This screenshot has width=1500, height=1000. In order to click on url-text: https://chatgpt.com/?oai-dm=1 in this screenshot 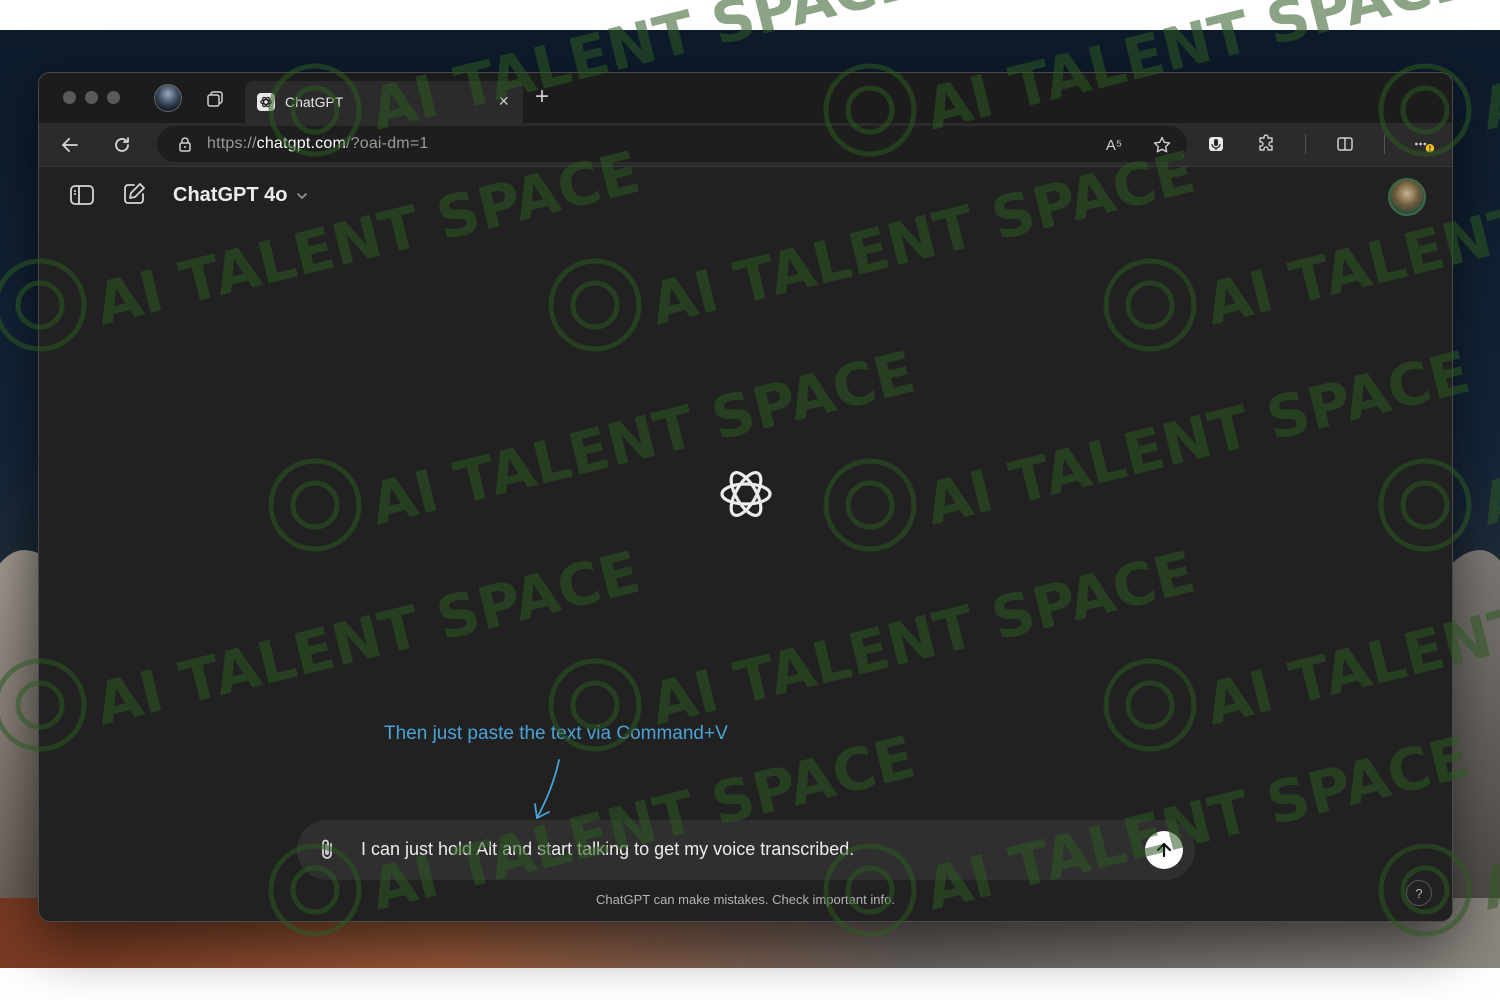, I will do `click(317, 144)`.